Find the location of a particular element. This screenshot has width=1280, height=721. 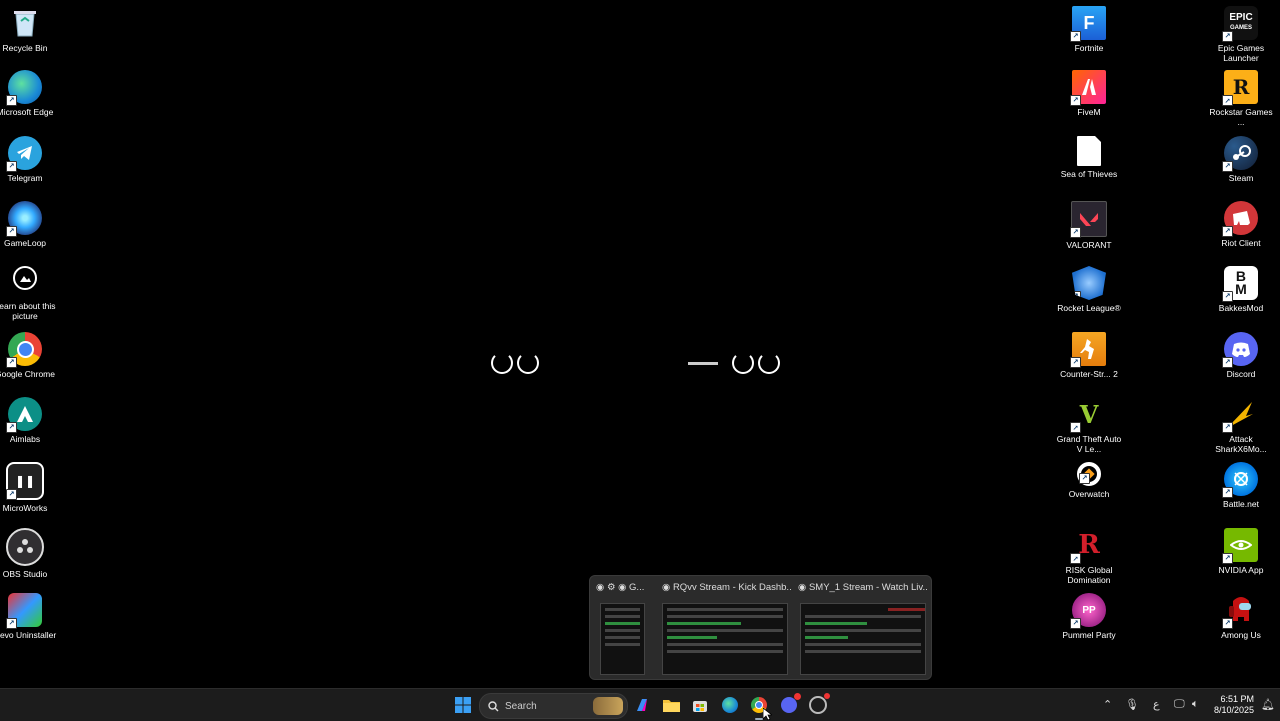

desktop-icon-edge: ↗ Microsoft Edge is located at coordinates (30, 93).